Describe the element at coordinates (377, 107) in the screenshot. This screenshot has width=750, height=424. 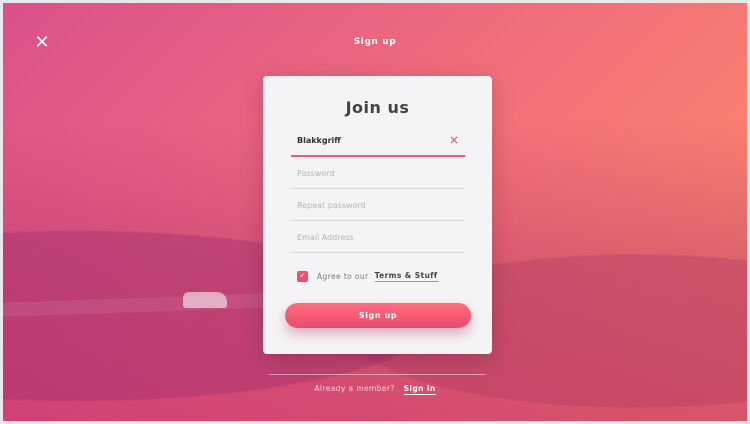
I see `form-title: Join us` at that location.